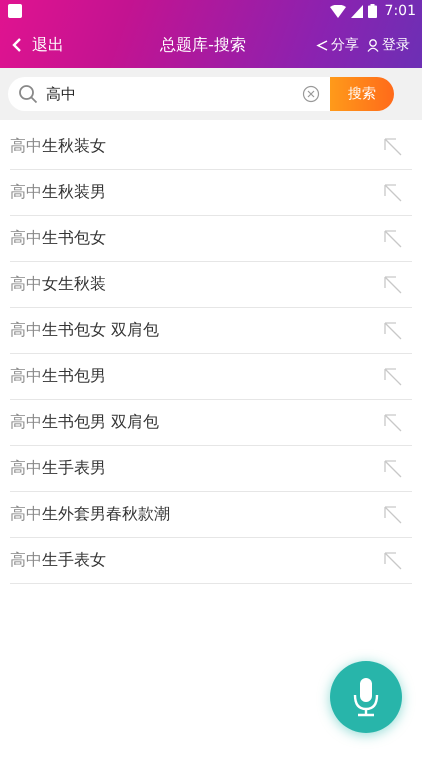  I want to click on suggestion-item: 高中生书包女, so click(58, 238).